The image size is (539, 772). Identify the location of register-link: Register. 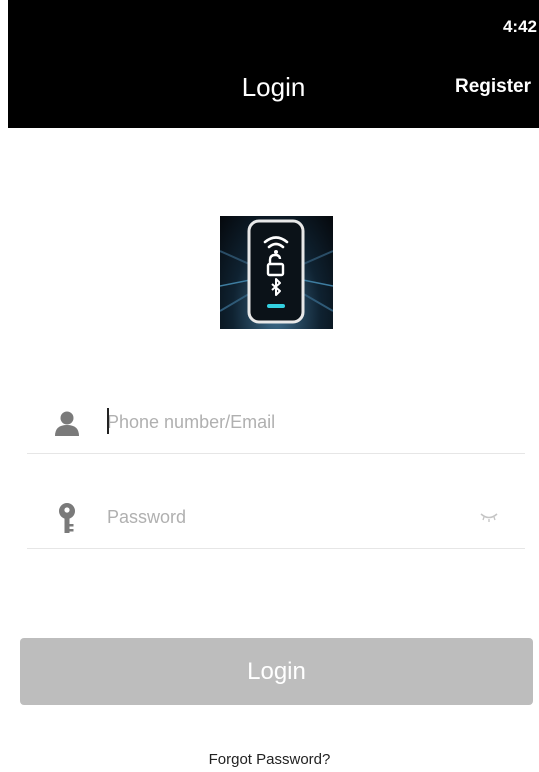
(493, 87).